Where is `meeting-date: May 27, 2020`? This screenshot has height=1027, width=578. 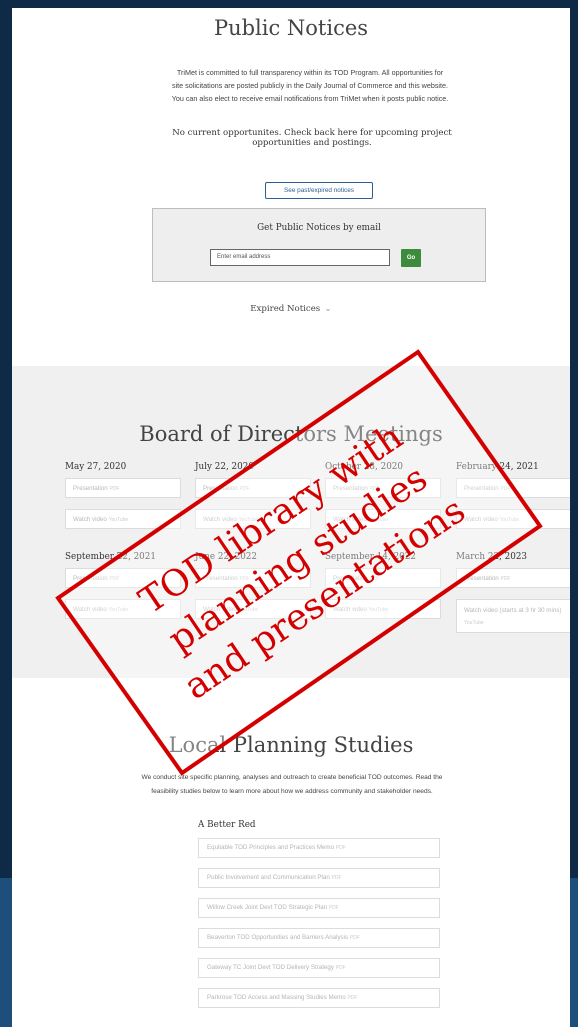 meeting-date: May 27, 2020 is located at coordinates (96, 467).